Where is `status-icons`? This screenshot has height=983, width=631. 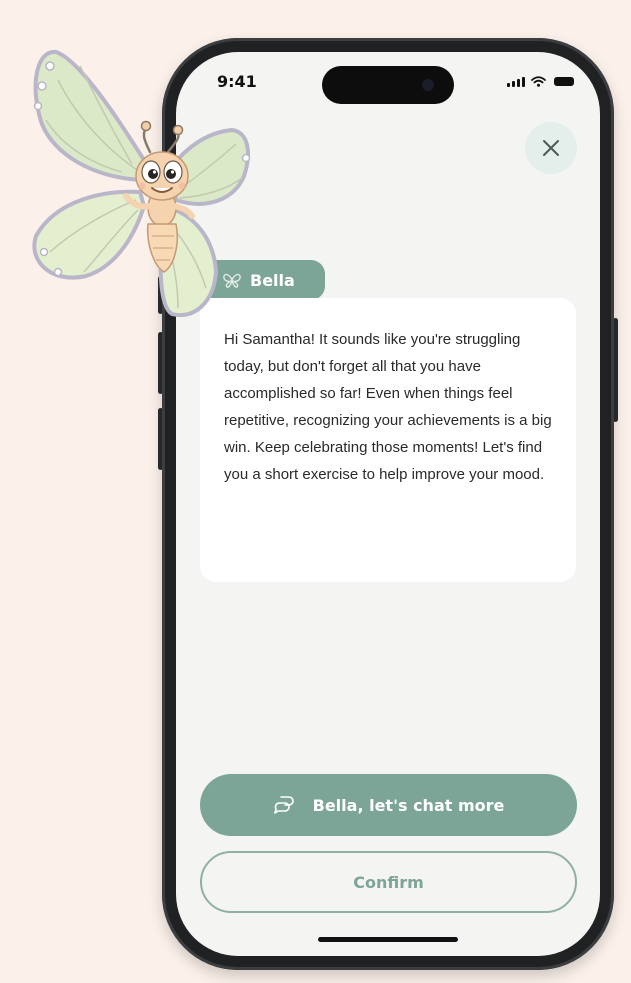 status-icons is located at coordinates (540, 81).